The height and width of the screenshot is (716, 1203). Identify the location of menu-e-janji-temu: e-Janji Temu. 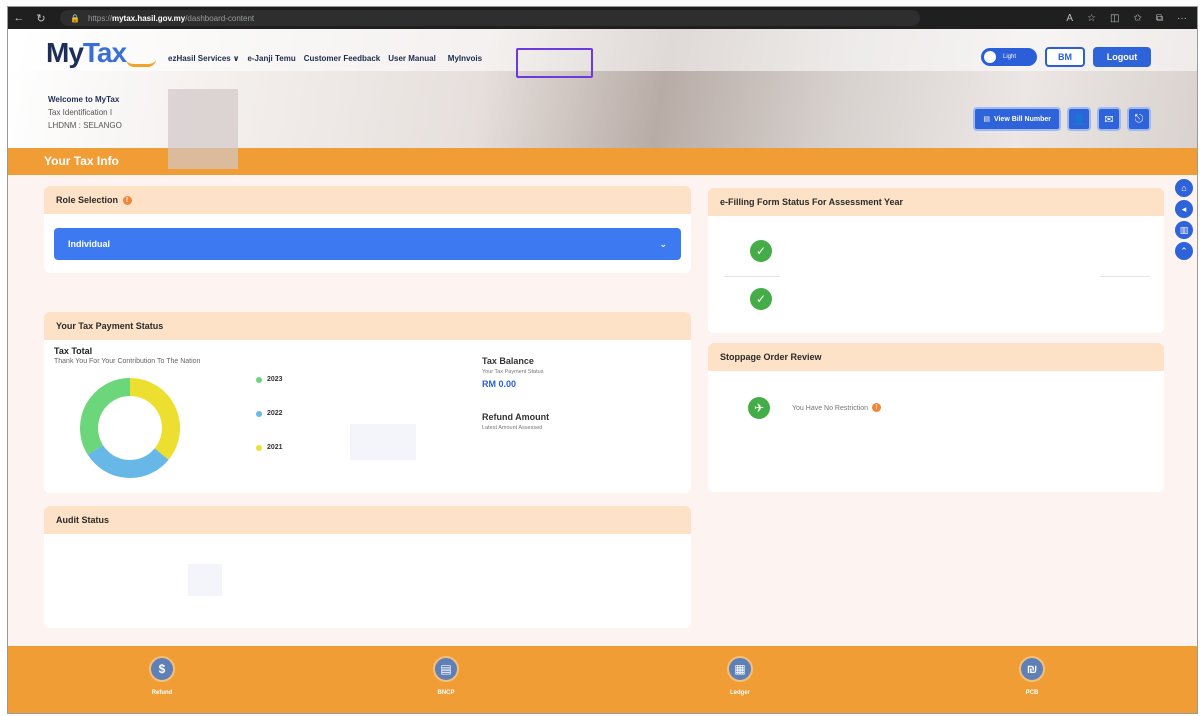
(271, 58).